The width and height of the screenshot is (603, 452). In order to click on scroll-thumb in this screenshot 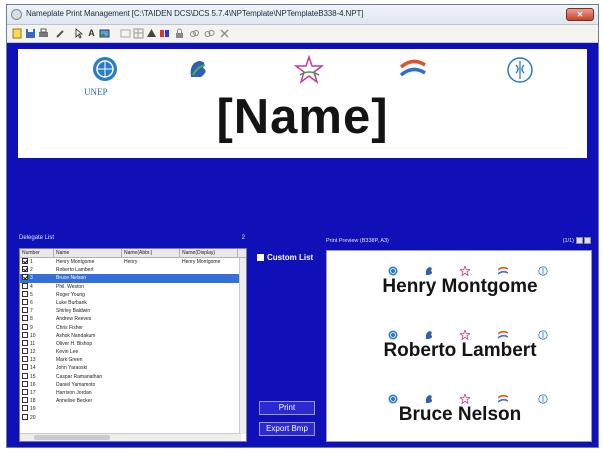, I will do `click(72, 437)`.